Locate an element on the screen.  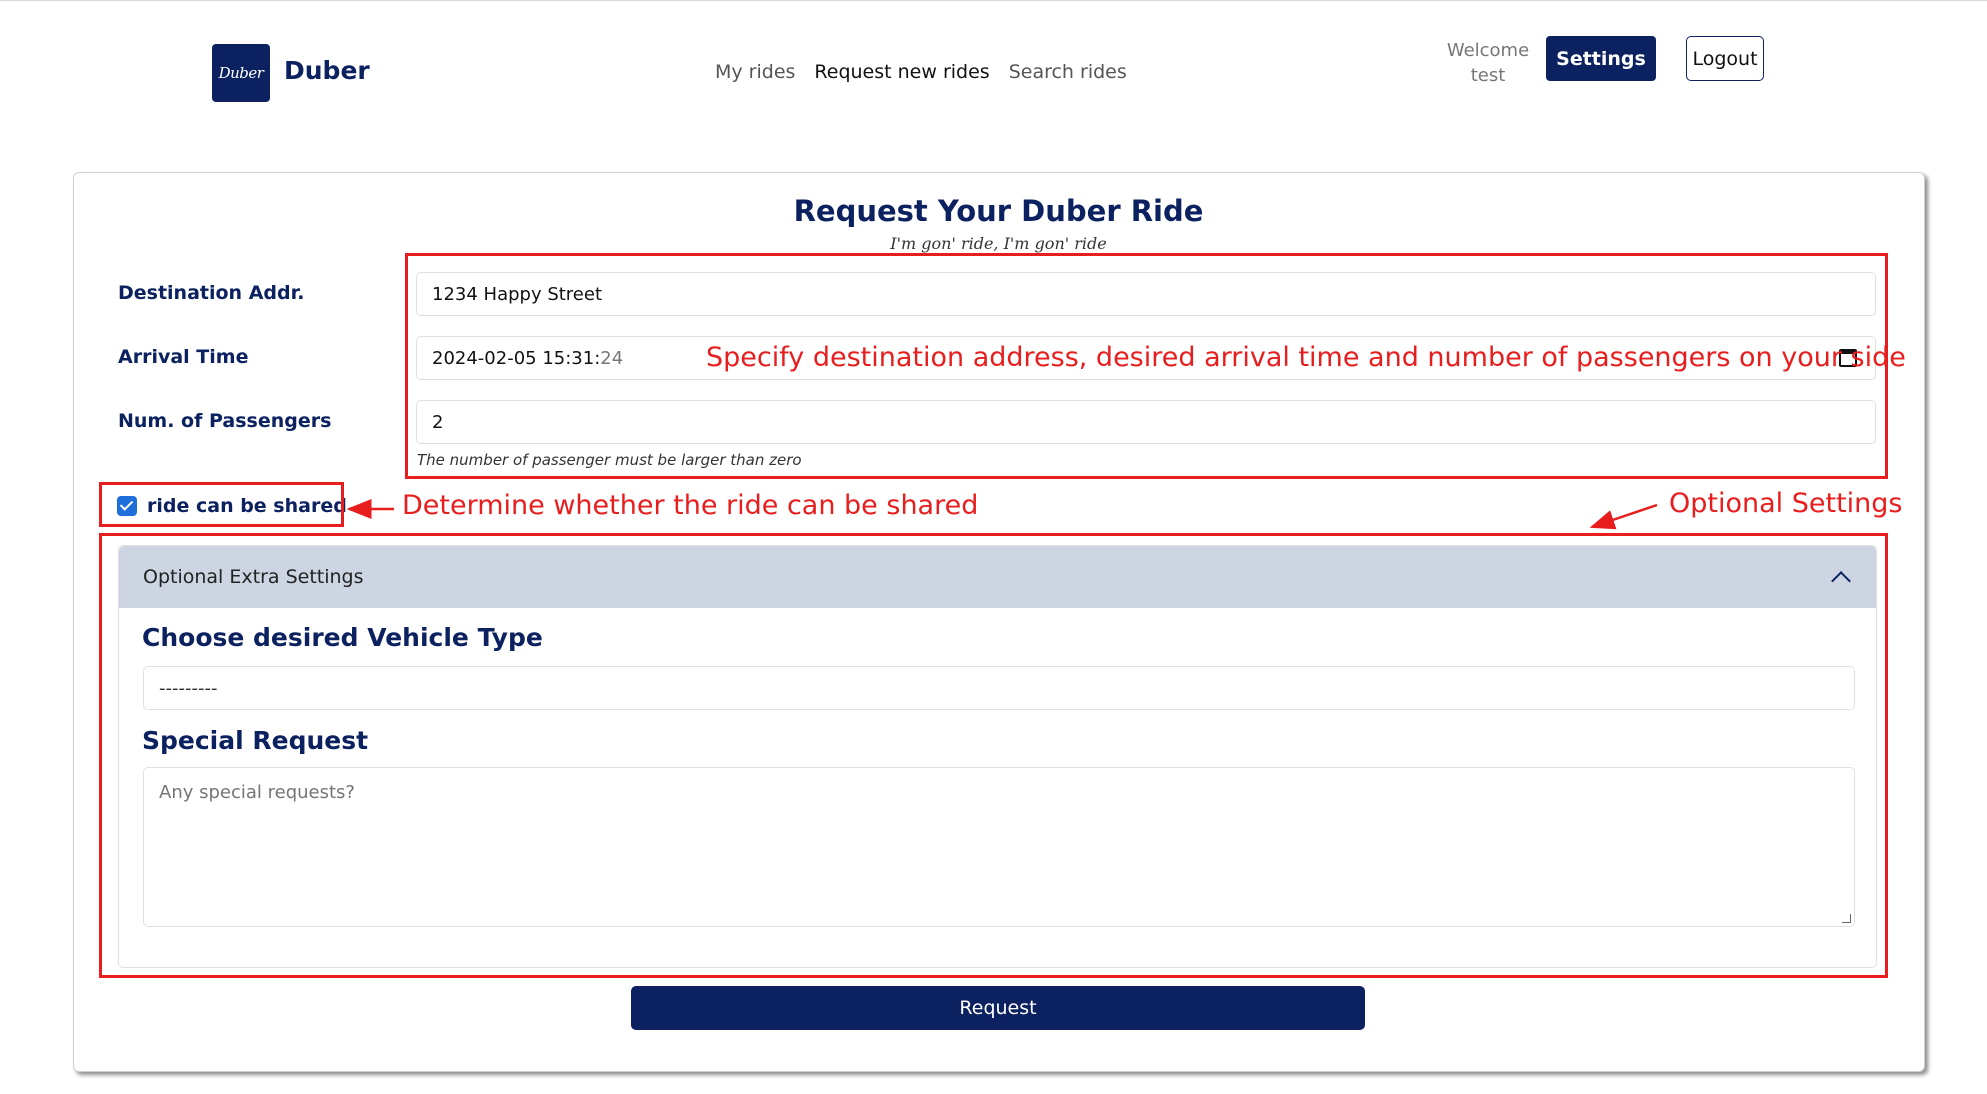
annotation-shared-note: Determine whether the ride can be shared is located at coordinates (690, 505).